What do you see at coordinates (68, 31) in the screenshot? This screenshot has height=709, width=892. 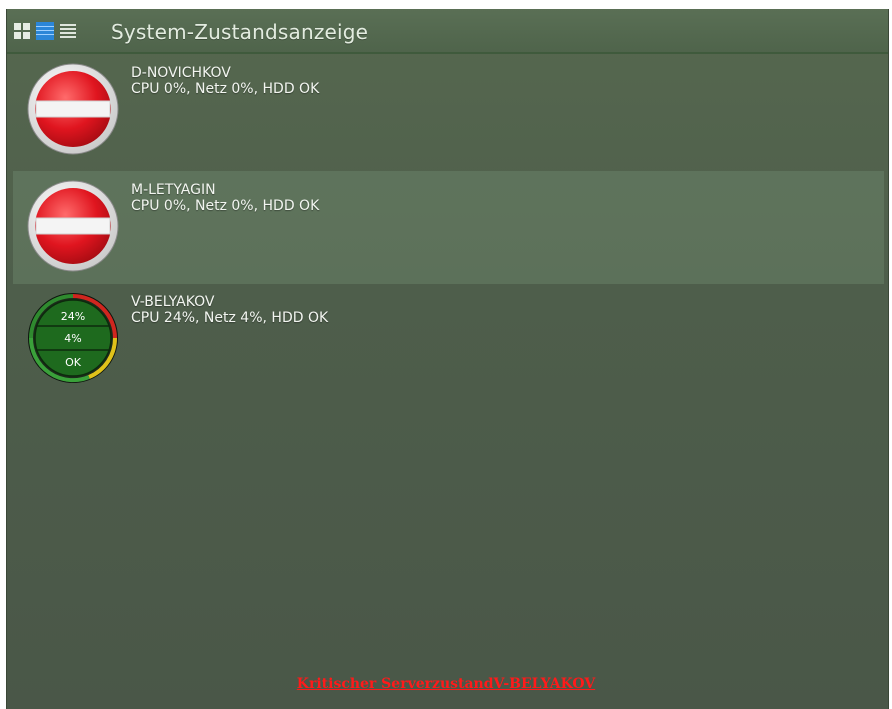 I see `list-view-icon` at bounding box center [68, 31].